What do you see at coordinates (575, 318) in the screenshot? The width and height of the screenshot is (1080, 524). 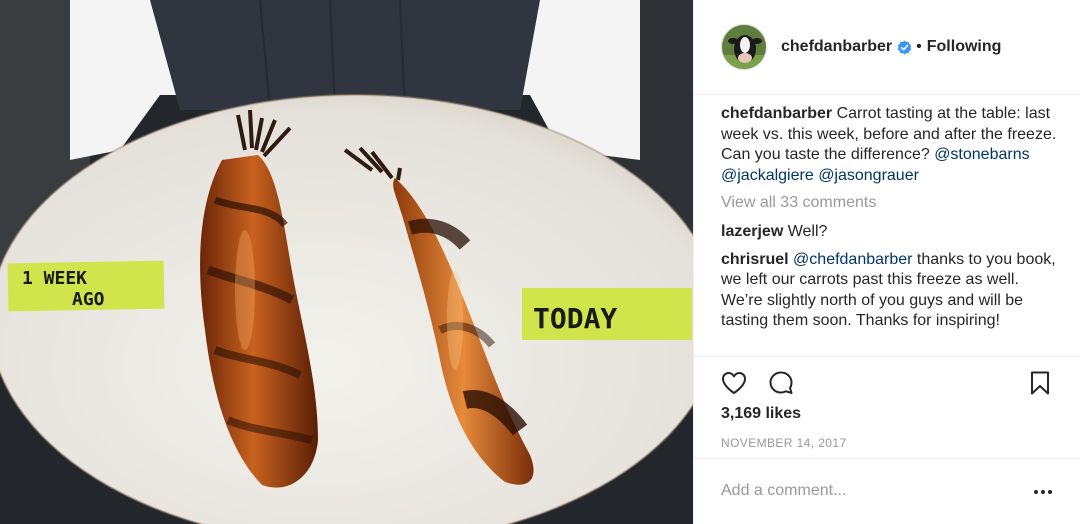 I see `svg-text: TODAY` at bounding box center [575, 318].